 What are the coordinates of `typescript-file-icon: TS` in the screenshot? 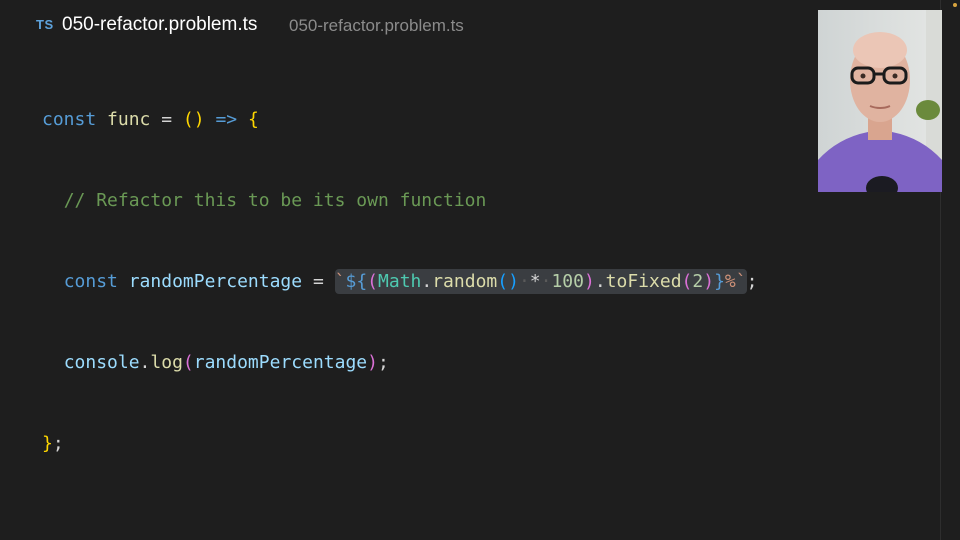 It's located at (45, 24).